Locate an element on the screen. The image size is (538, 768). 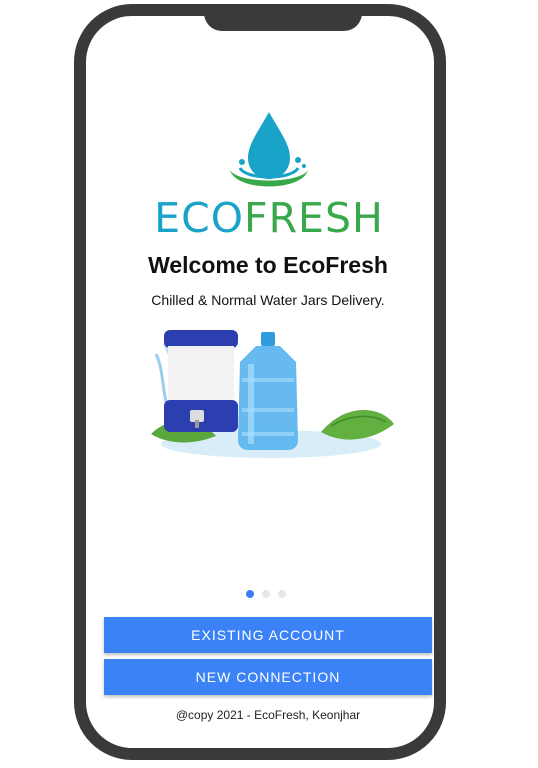
water-drop-icon is located at coordinates (269, 149).